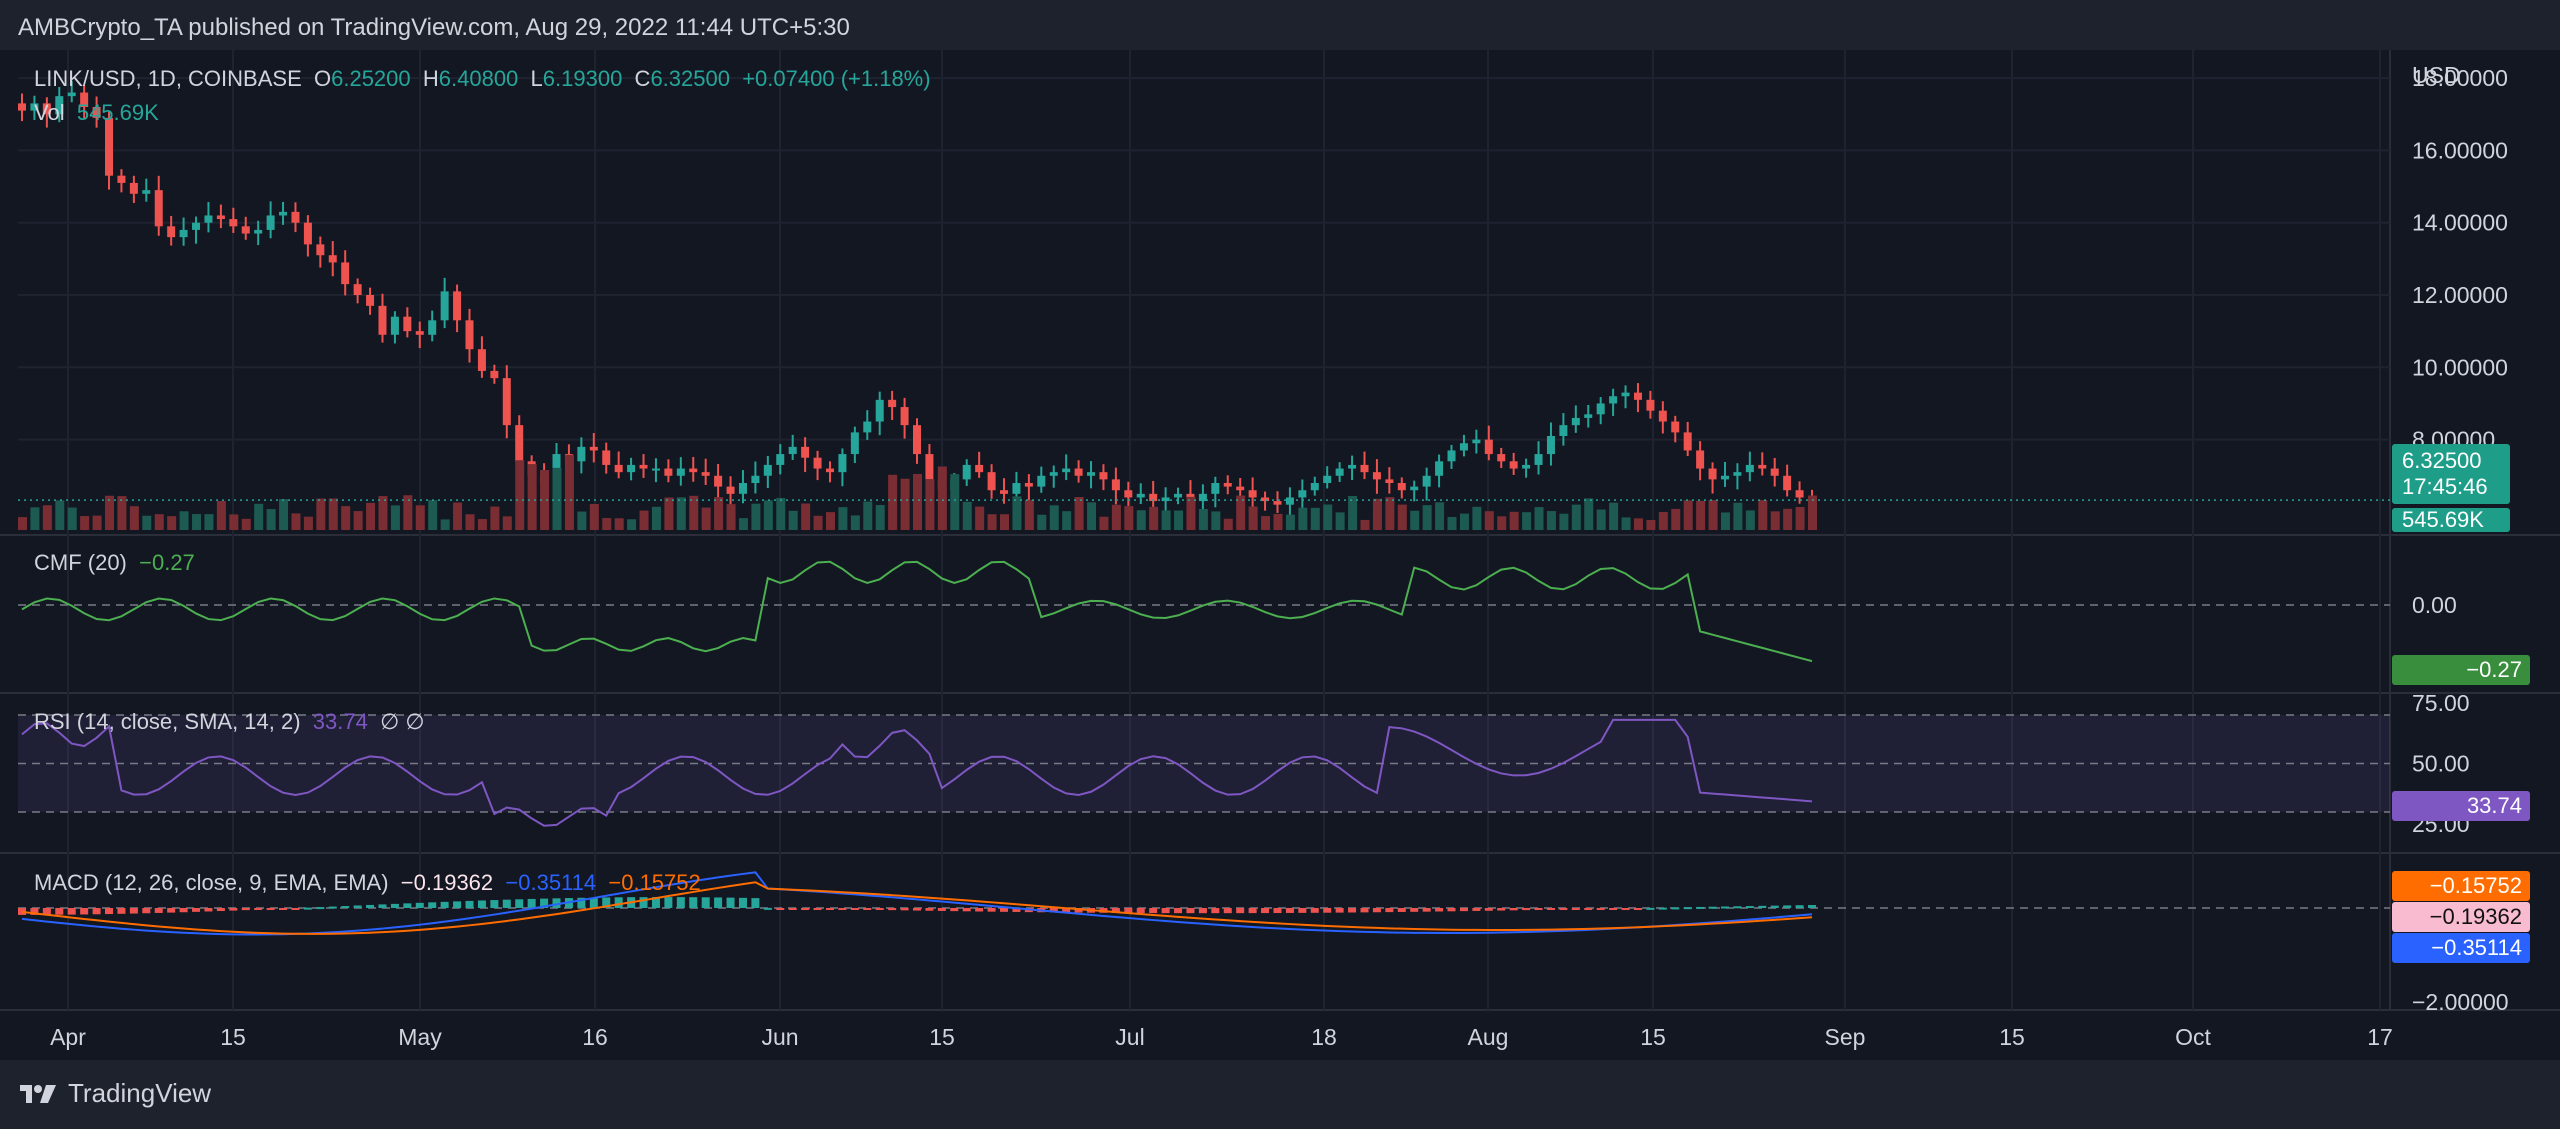  What do you see at coordinates (96, 113) in the screenshot?
I see `volume-legend: Vol 545.69K` at bounding box center [96, 113].